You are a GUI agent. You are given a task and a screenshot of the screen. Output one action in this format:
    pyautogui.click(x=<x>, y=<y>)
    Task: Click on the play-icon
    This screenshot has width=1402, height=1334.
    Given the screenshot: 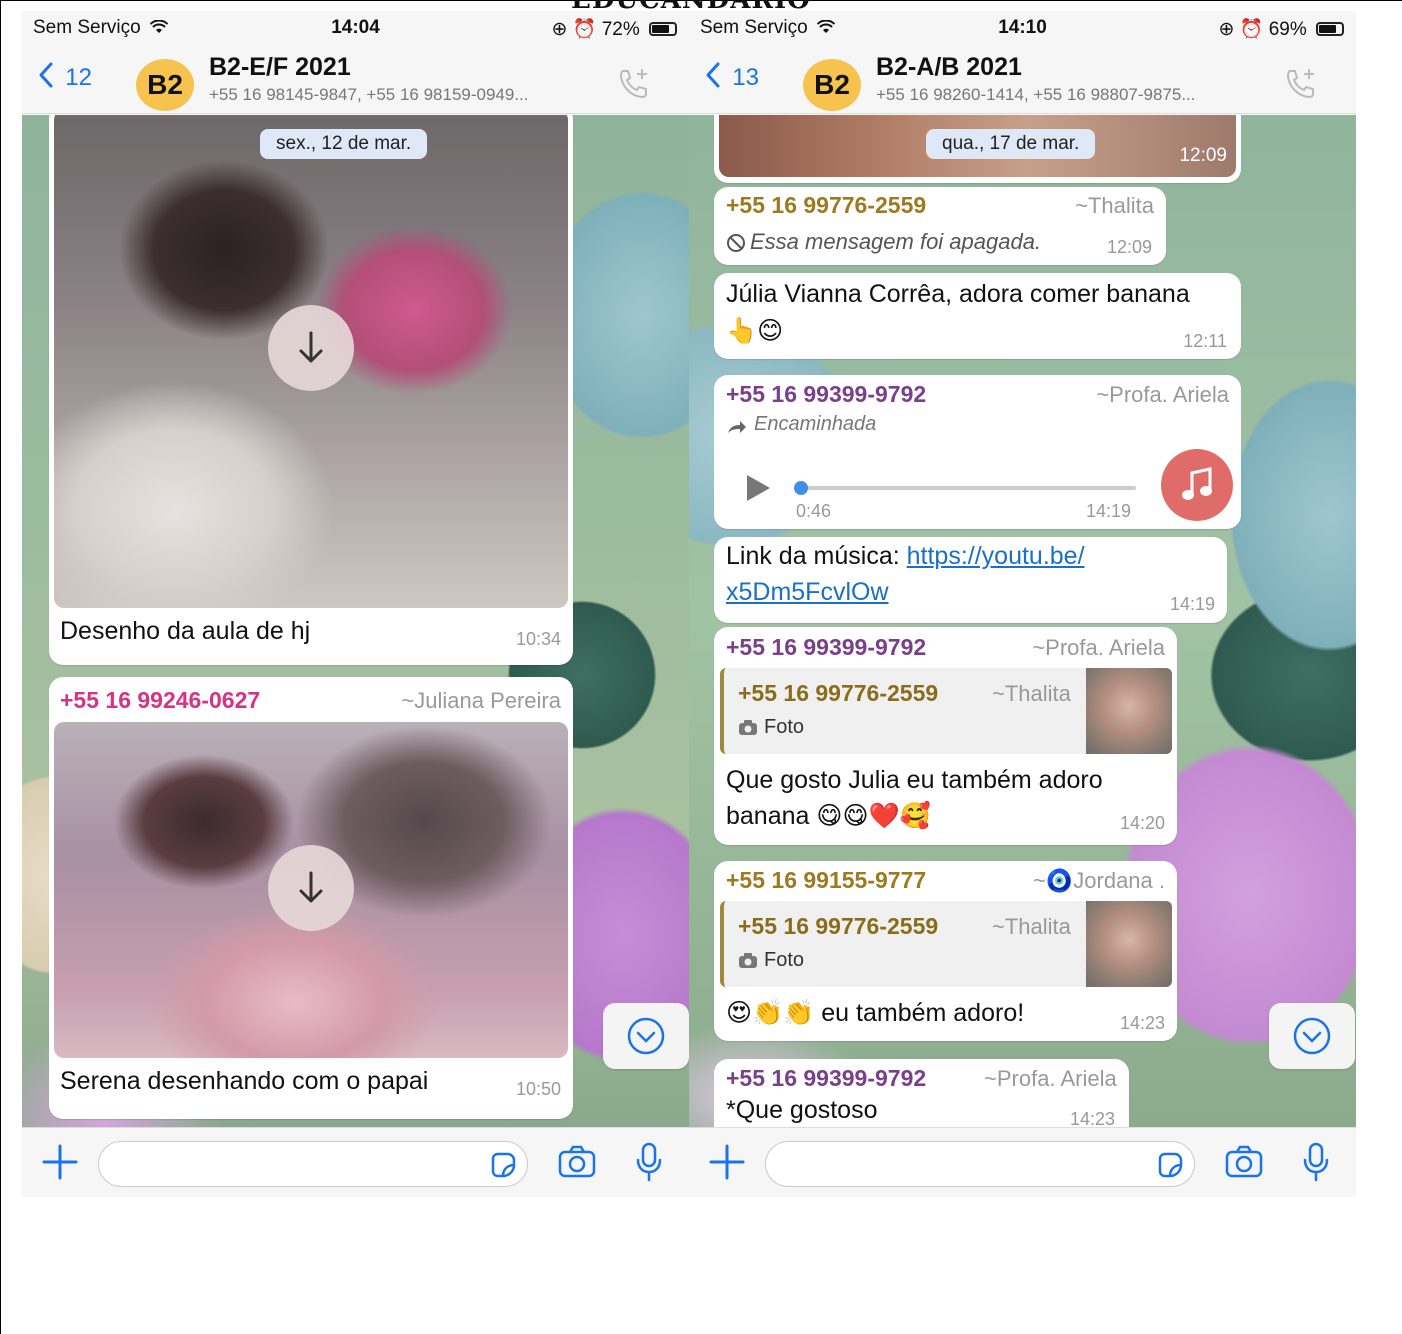 What is the action you would take?
    pyautogui.click(x=758, y=488)
    